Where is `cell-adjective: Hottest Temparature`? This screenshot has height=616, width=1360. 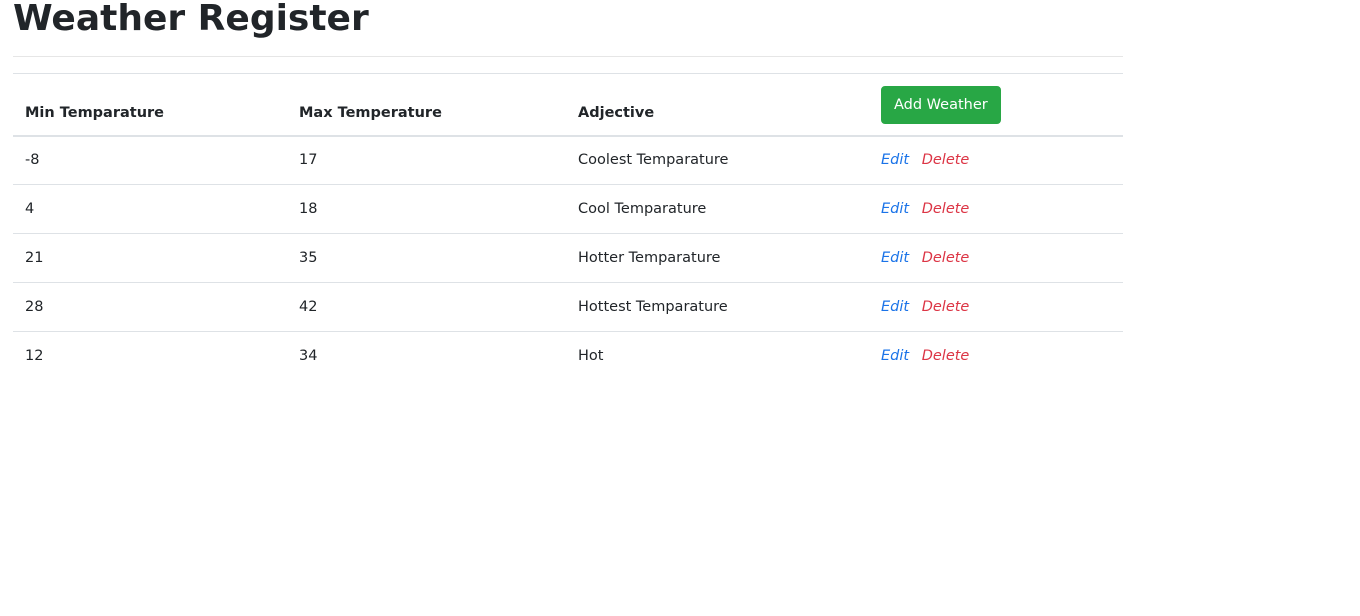
cell-adjective: Hottest Temparature is located at coordinates (717, 307).